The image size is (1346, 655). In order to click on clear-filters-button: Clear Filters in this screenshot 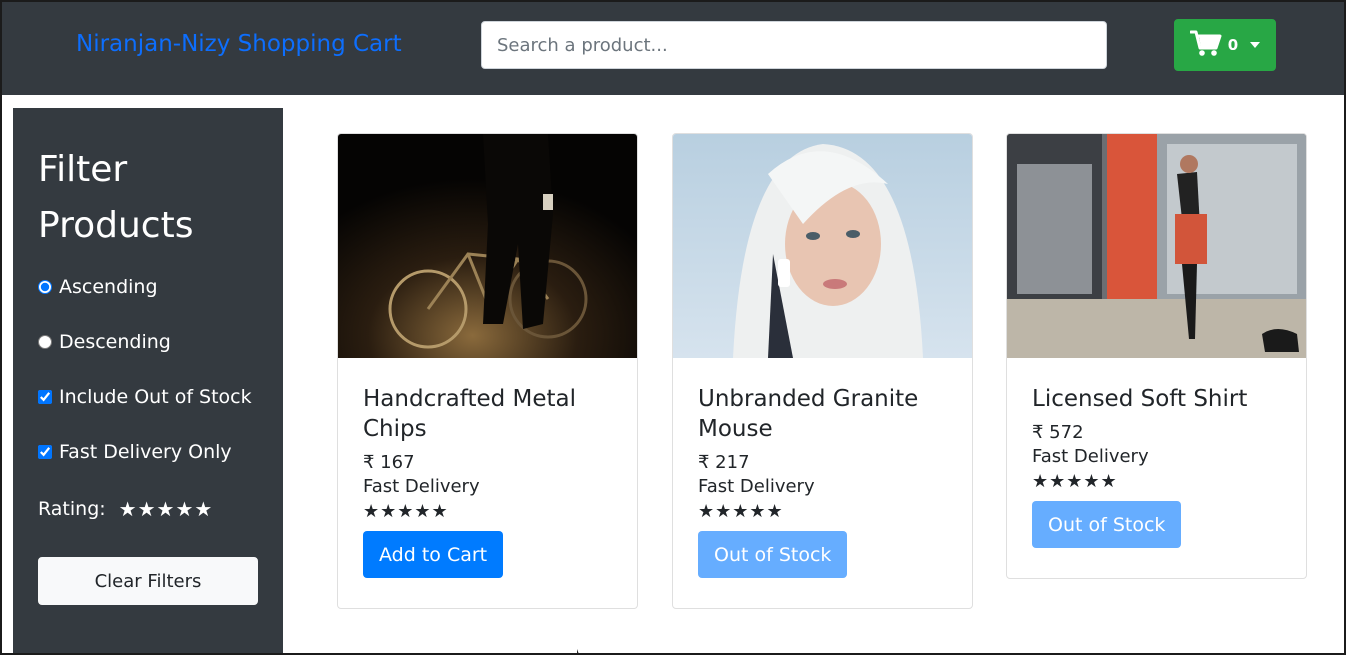, I will do `click(148, 581)`.